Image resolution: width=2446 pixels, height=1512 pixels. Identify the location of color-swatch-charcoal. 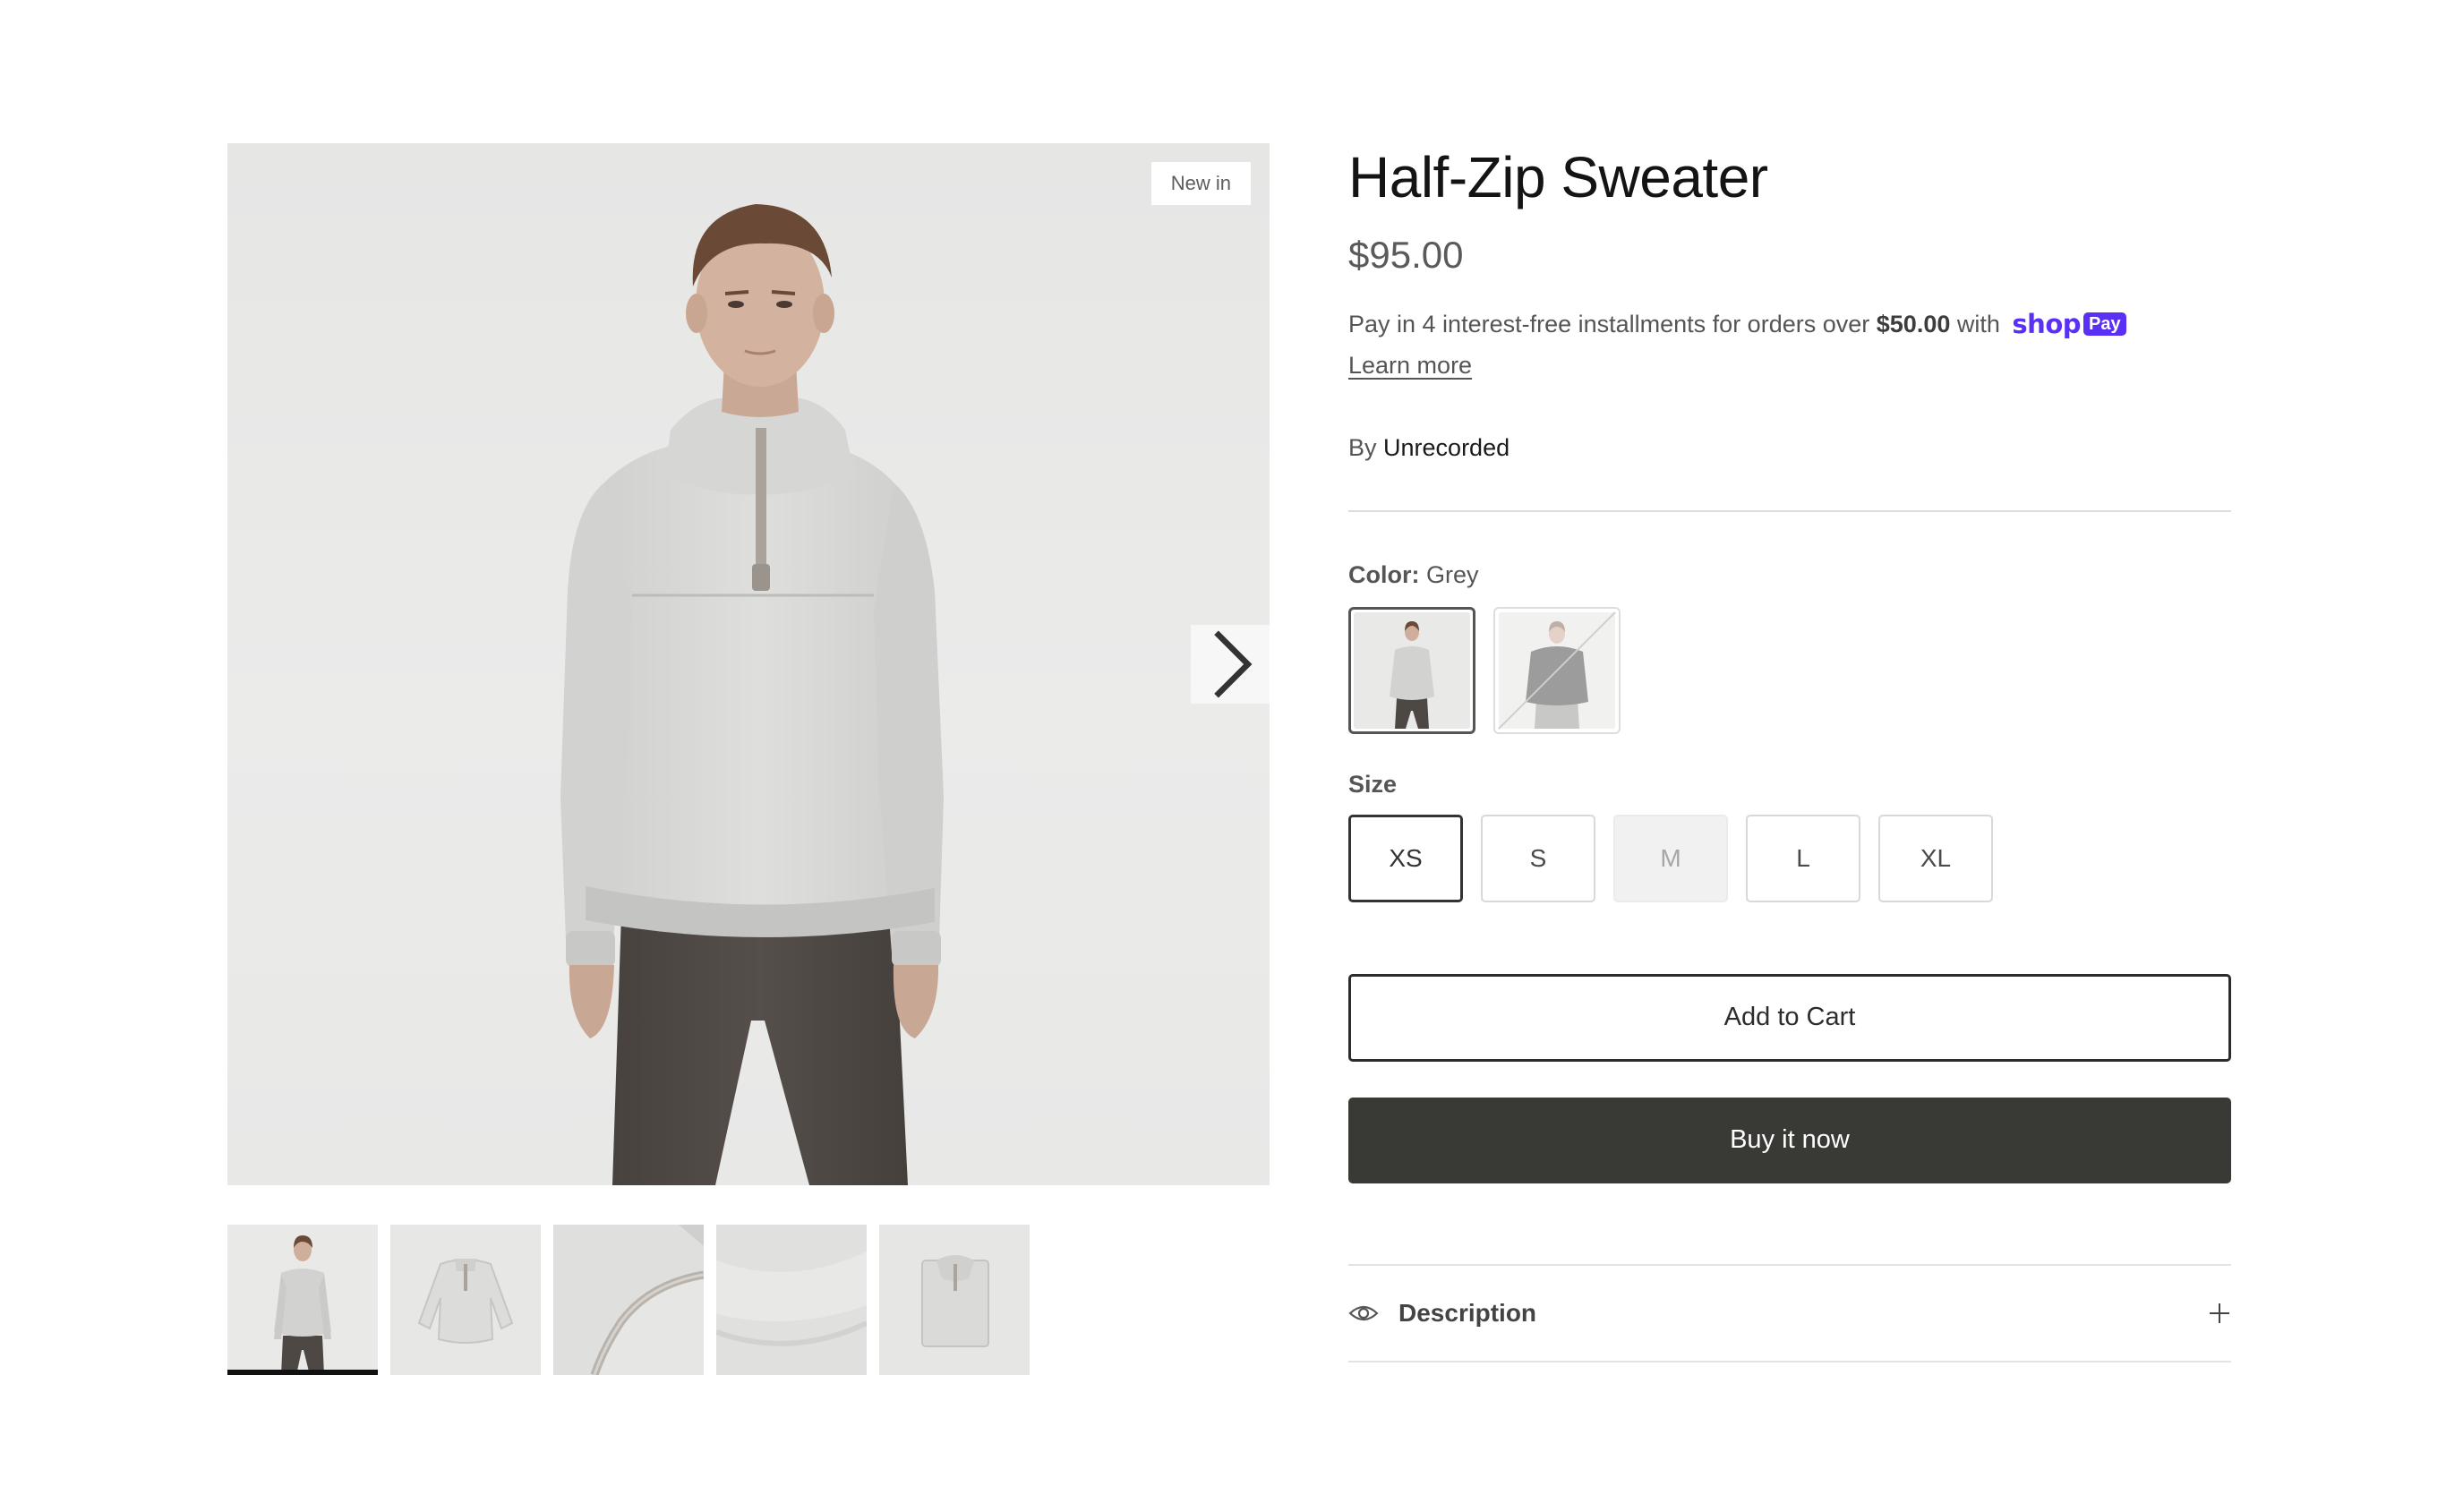
(1557, 670).